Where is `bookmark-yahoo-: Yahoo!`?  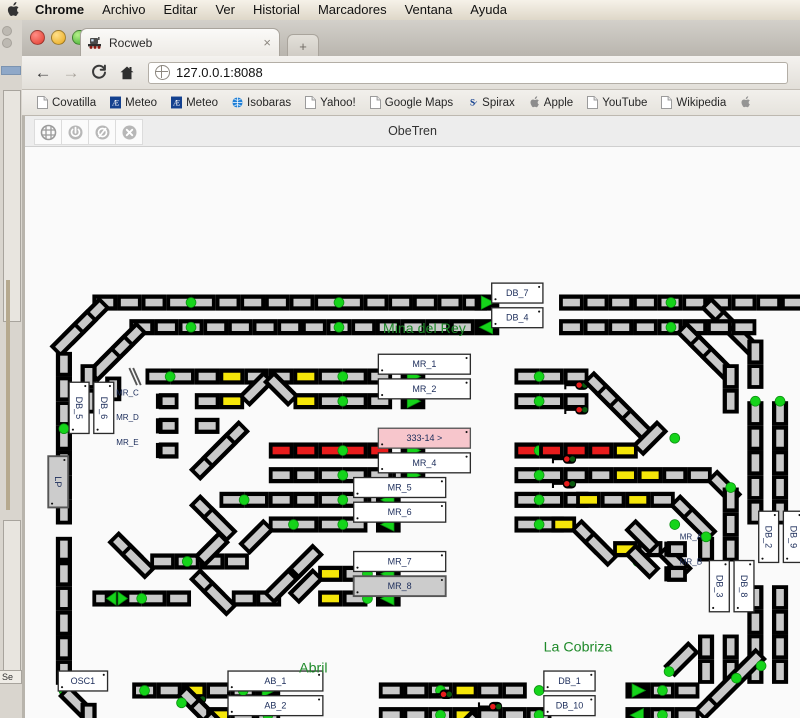 bookmark-yahoo-: Yahoo! is located at coordinates (330, 102).